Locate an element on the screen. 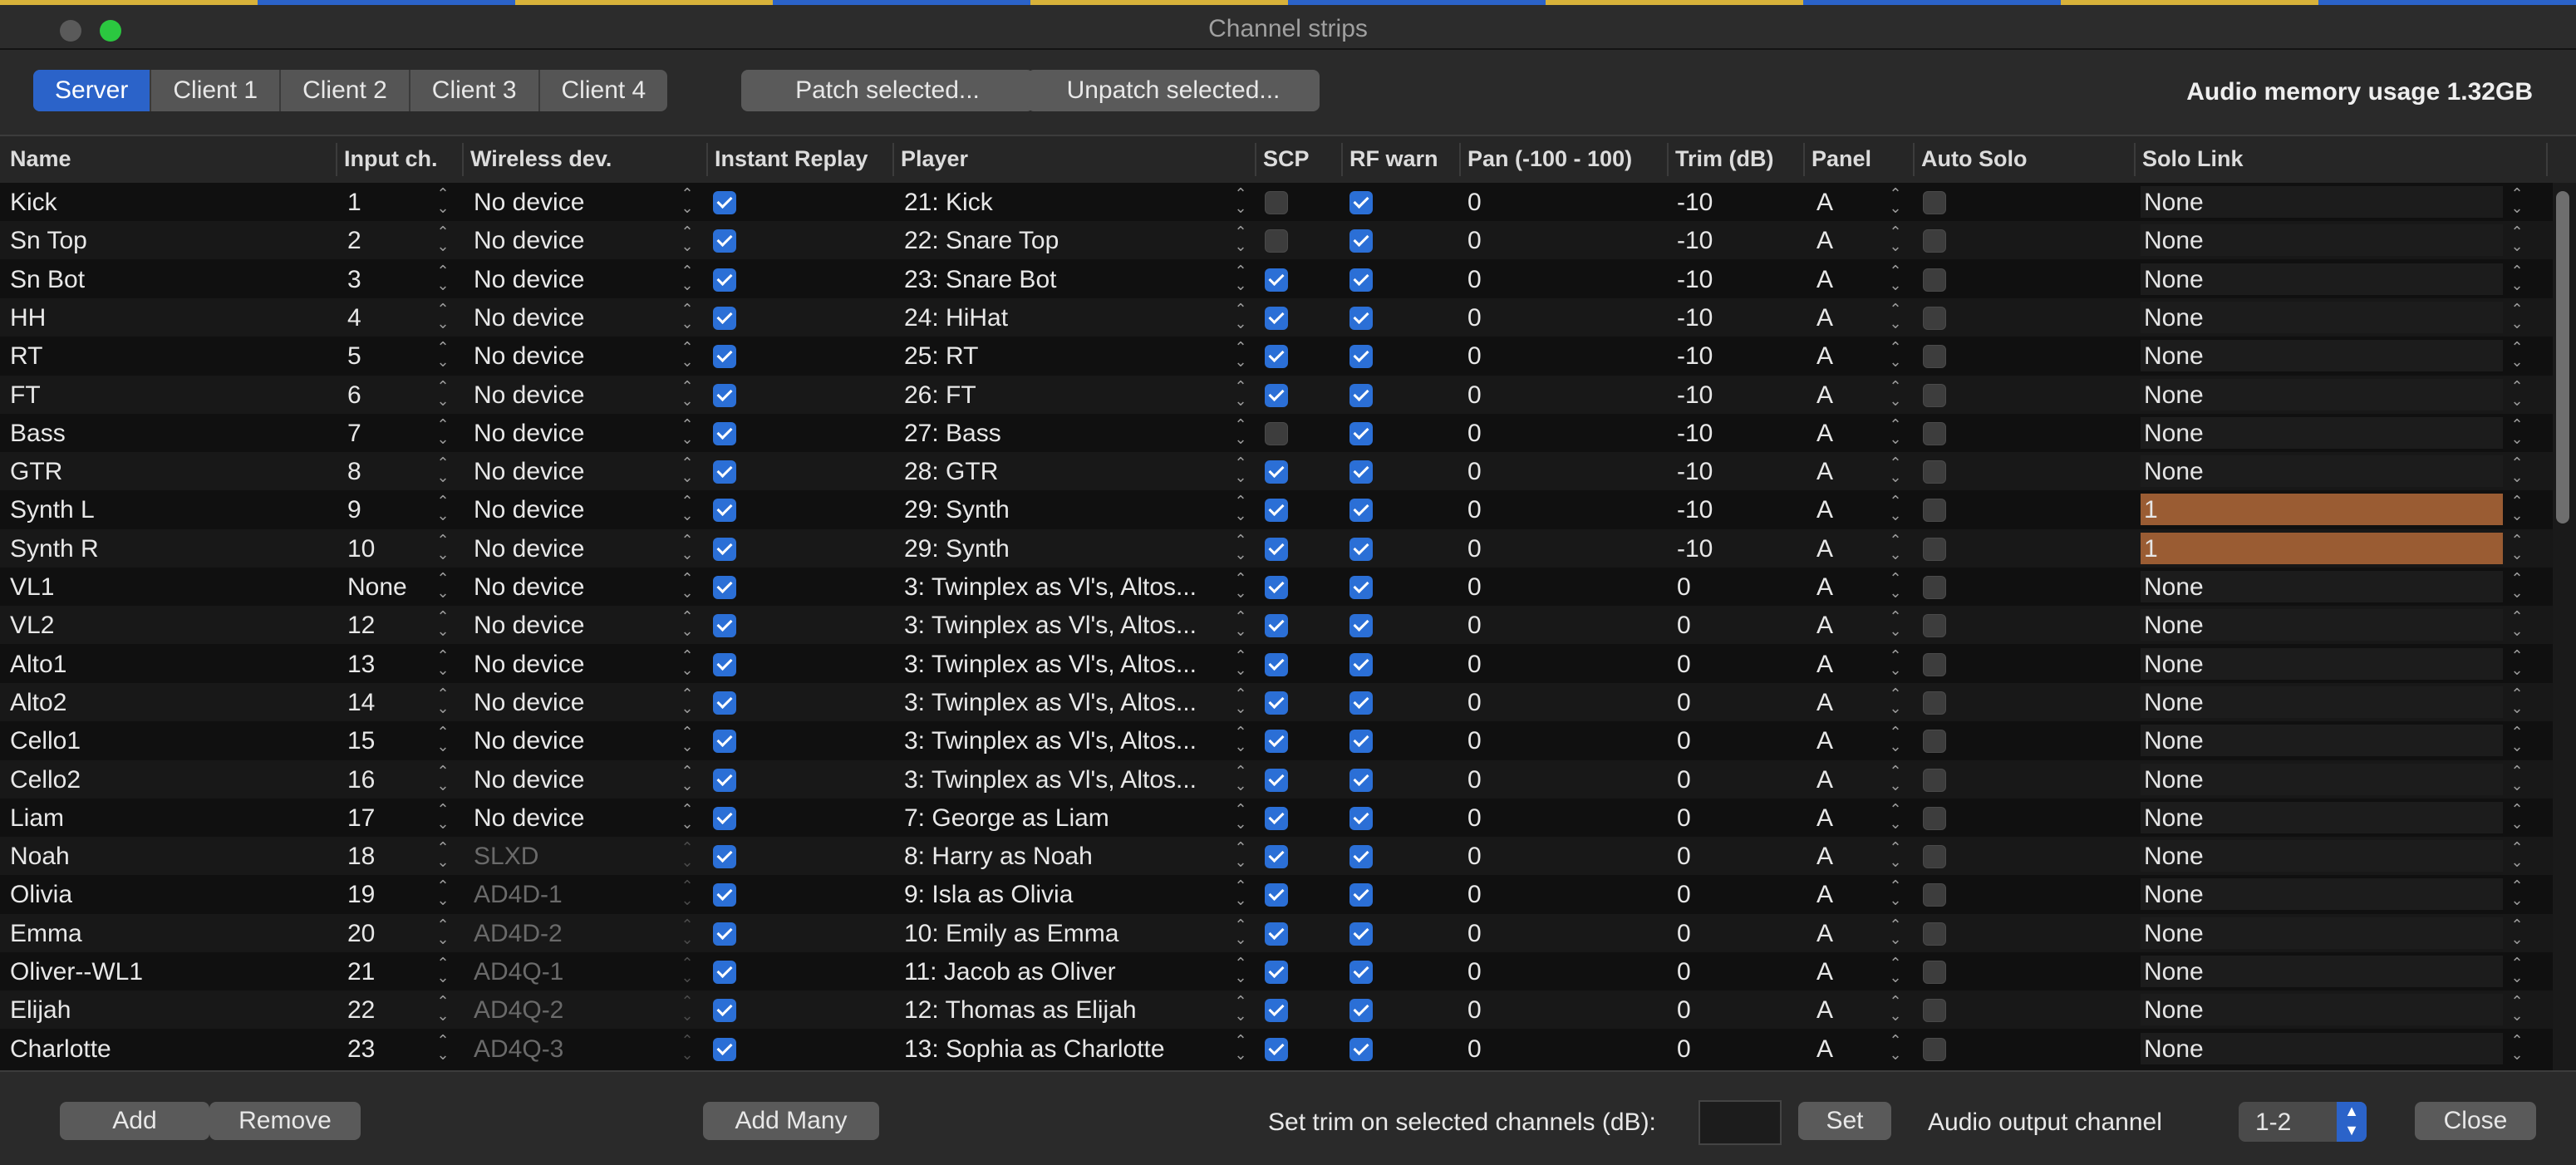  input-channel: 16 is located at coordinates (361, 780).